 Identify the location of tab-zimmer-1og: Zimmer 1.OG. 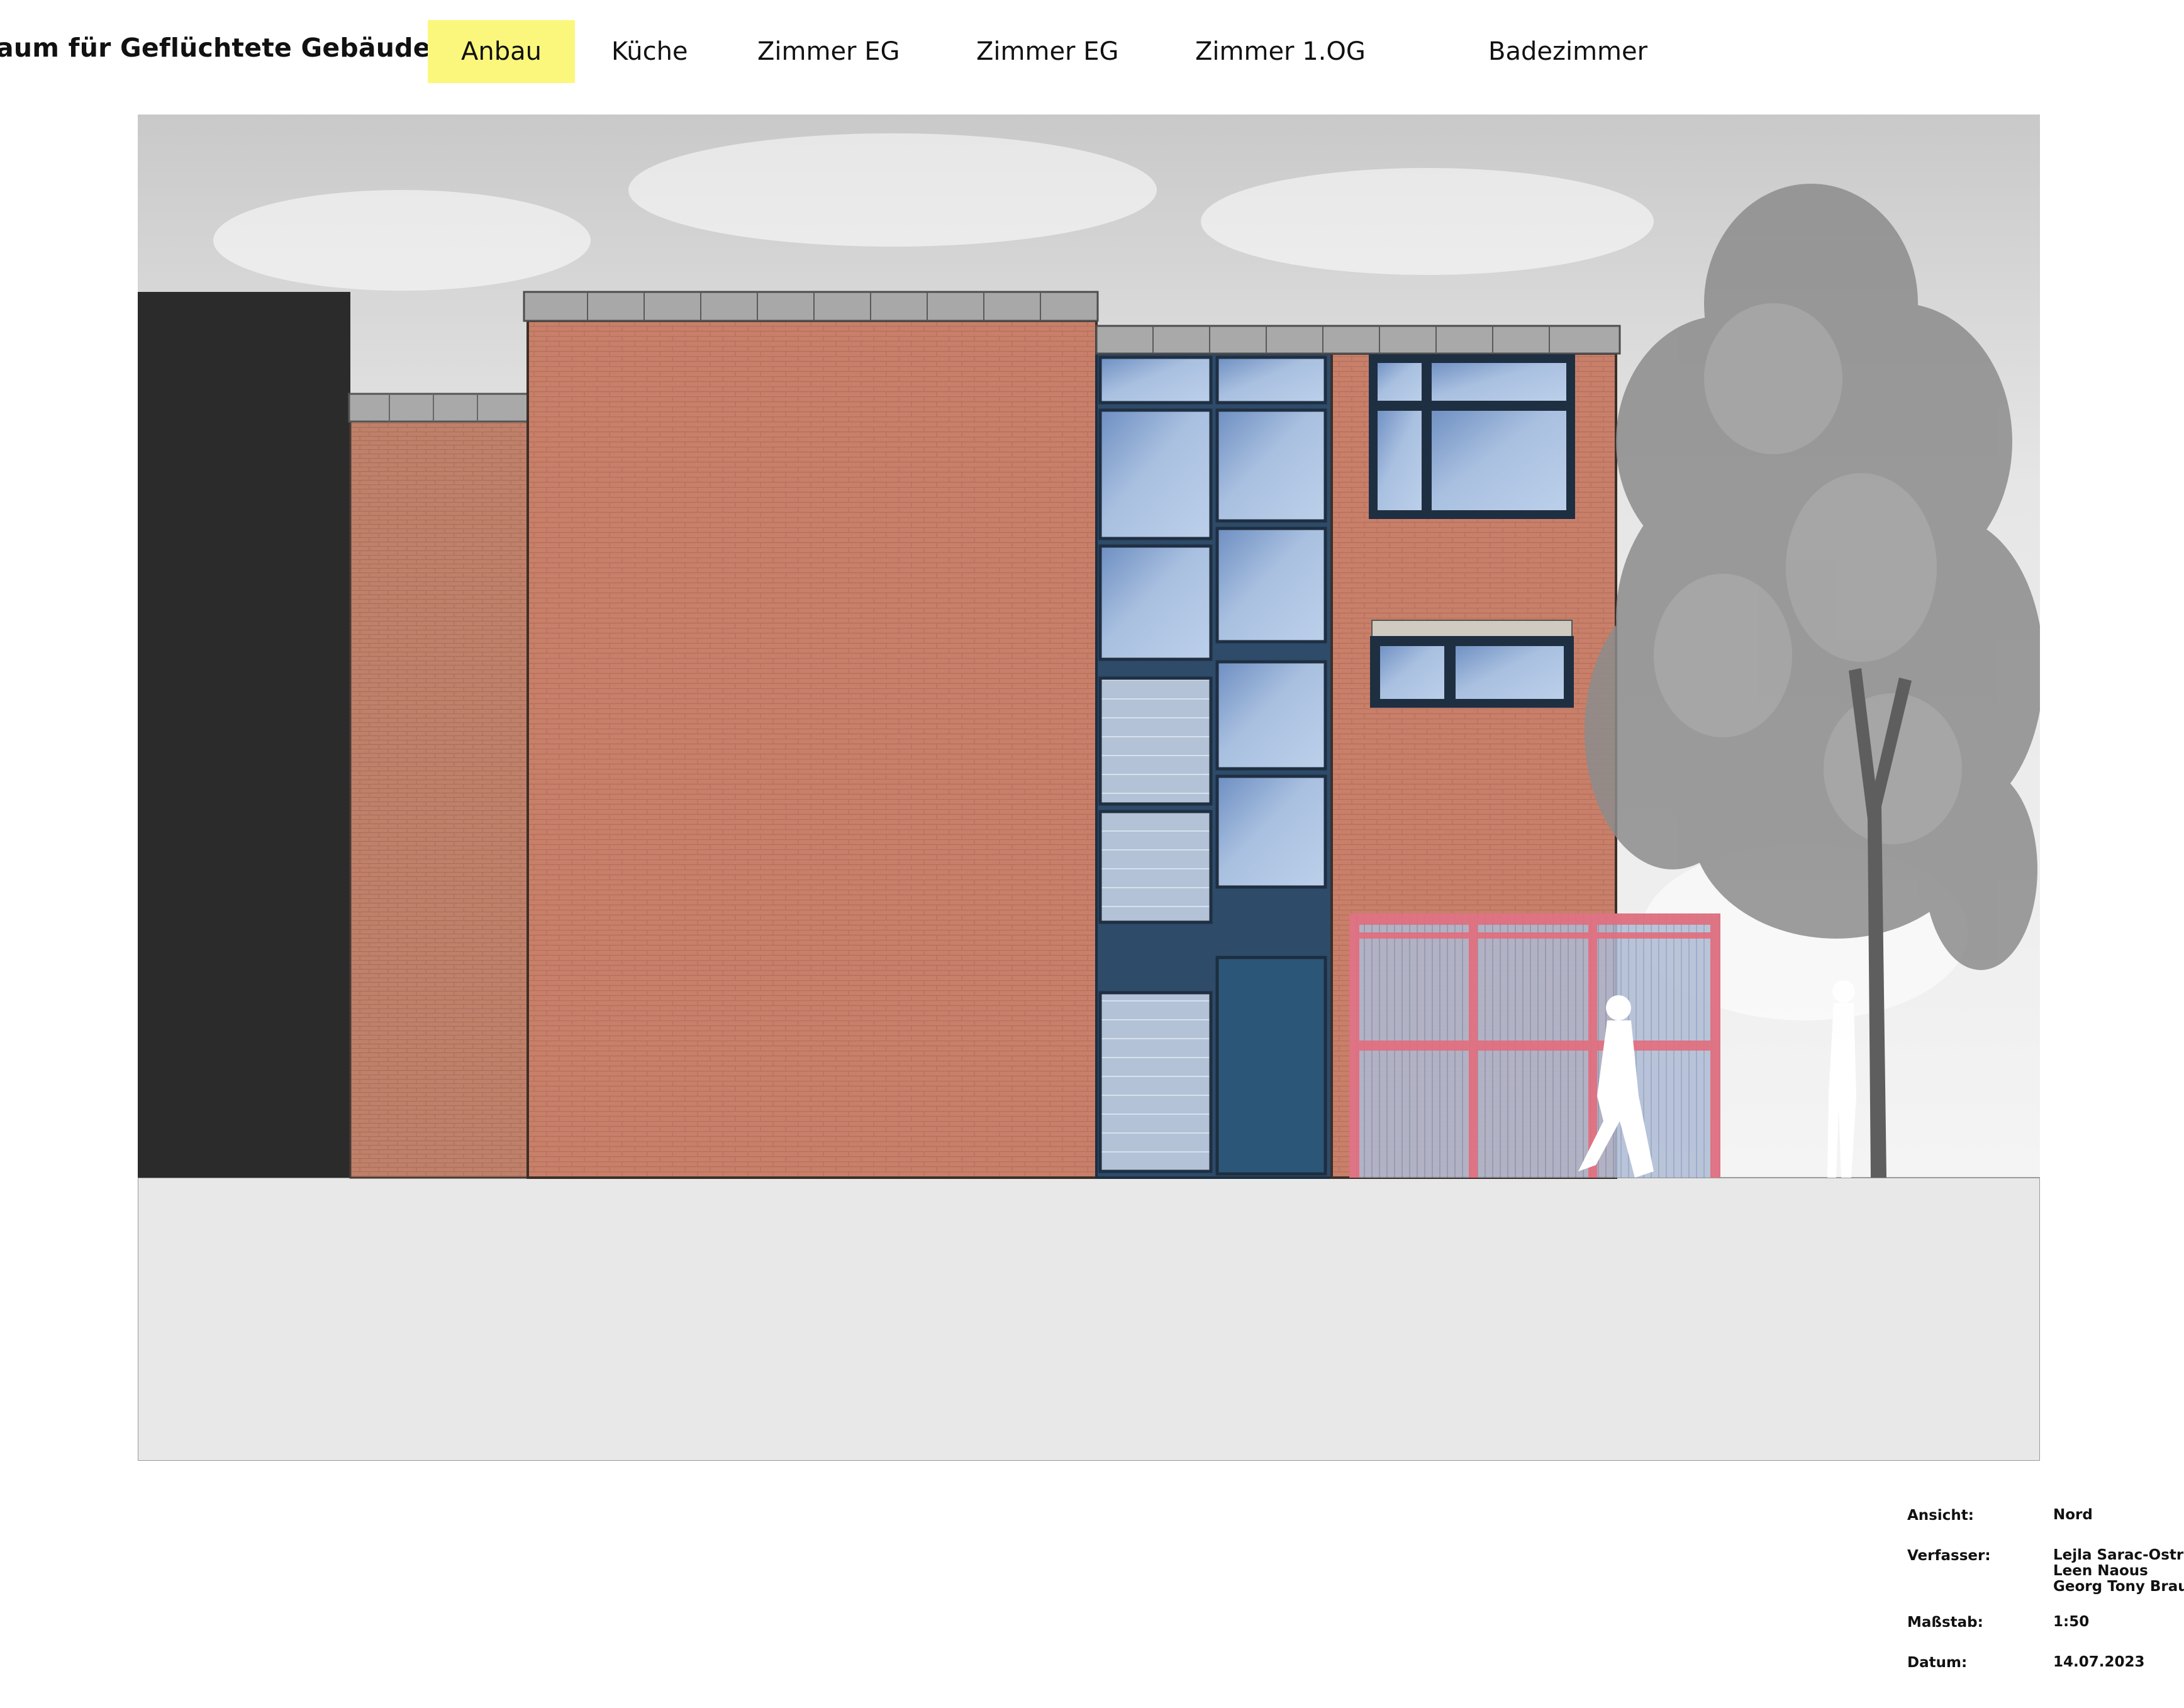
(1280, 51).